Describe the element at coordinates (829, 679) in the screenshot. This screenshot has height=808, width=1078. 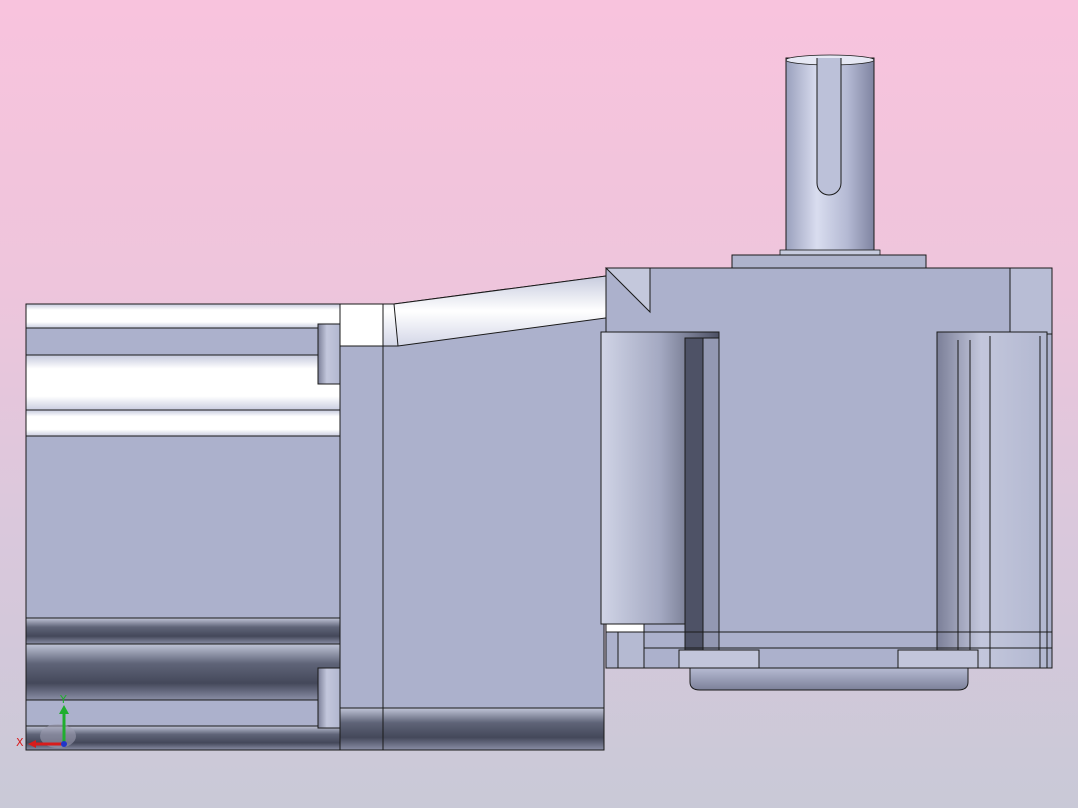
I see `base-flange` at that location.